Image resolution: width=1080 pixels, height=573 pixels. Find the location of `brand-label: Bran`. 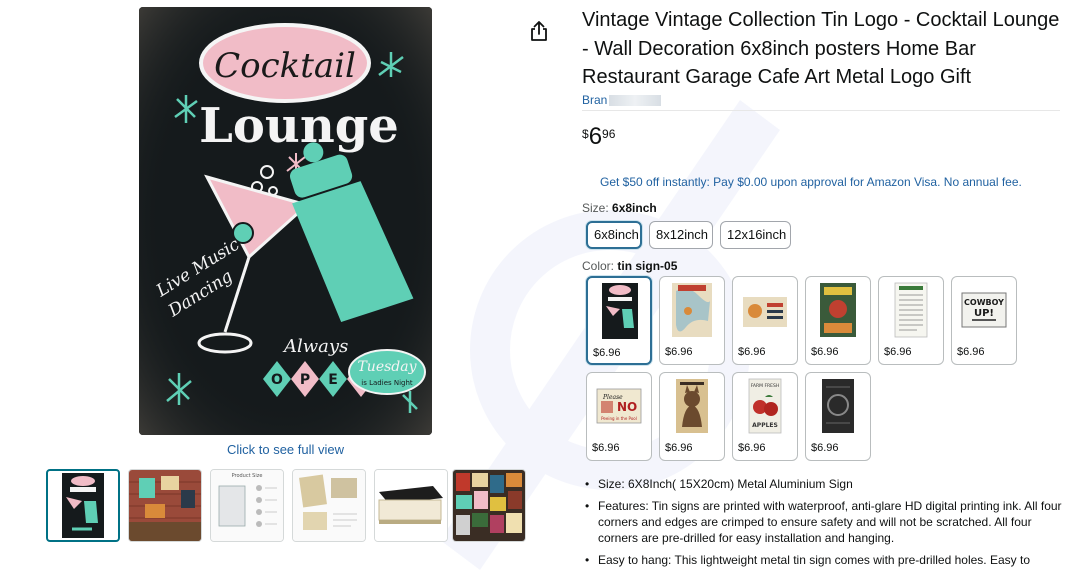

brand-label: Bran is located at coordinates (595, 100).